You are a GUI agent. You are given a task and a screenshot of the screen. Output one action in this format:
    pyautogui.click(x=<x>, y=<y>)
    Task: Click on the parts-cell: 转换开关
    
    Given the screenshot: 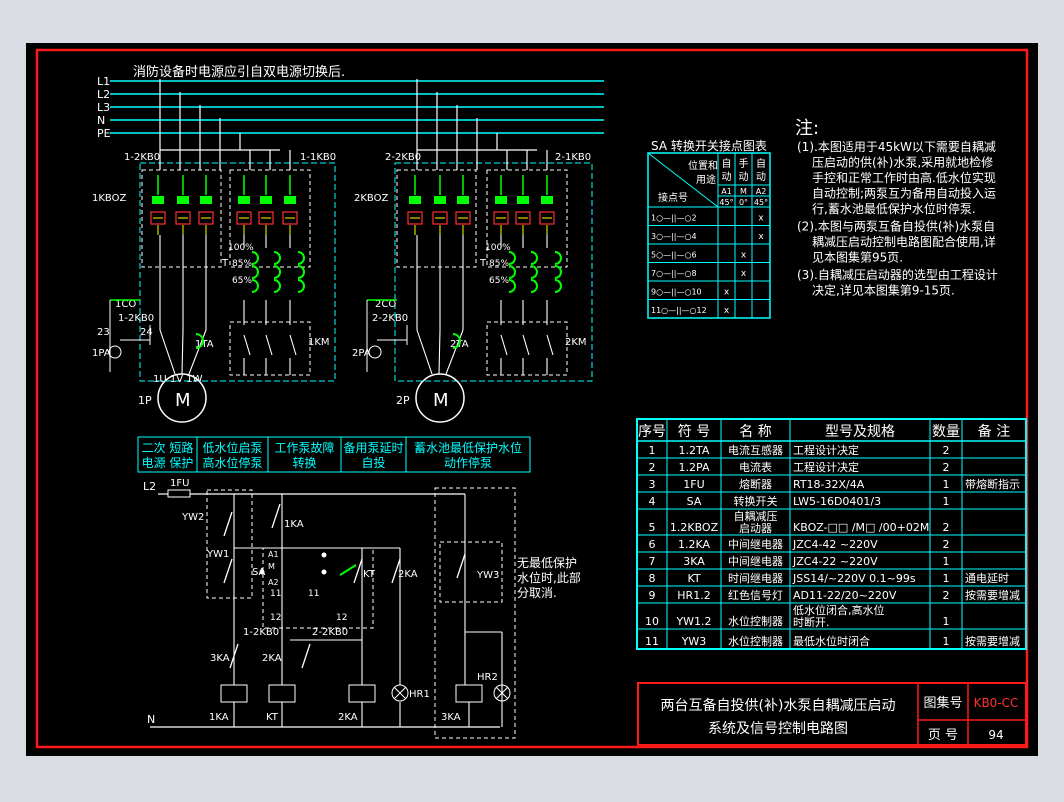 What is the action you would take?
    pyautogui.click(x=756, y=501)
    